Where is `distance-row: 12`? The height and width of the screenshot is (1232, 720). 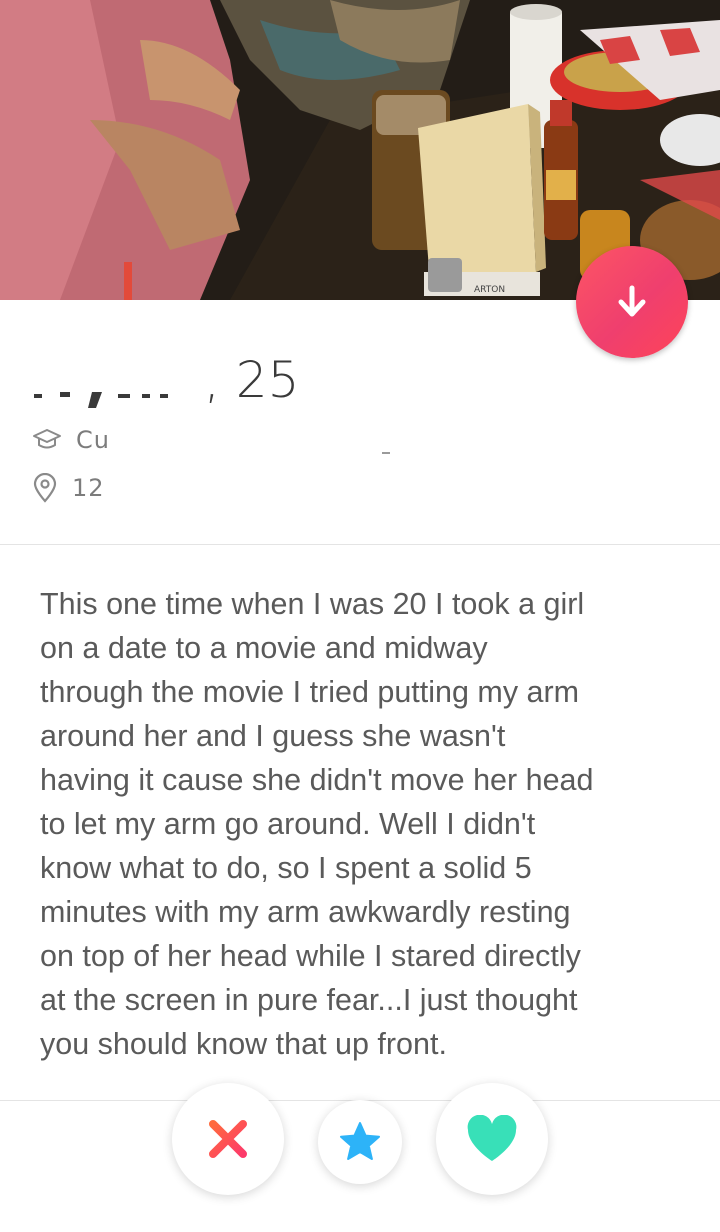
distance-row: 12 is located at coordinates (68, 488).